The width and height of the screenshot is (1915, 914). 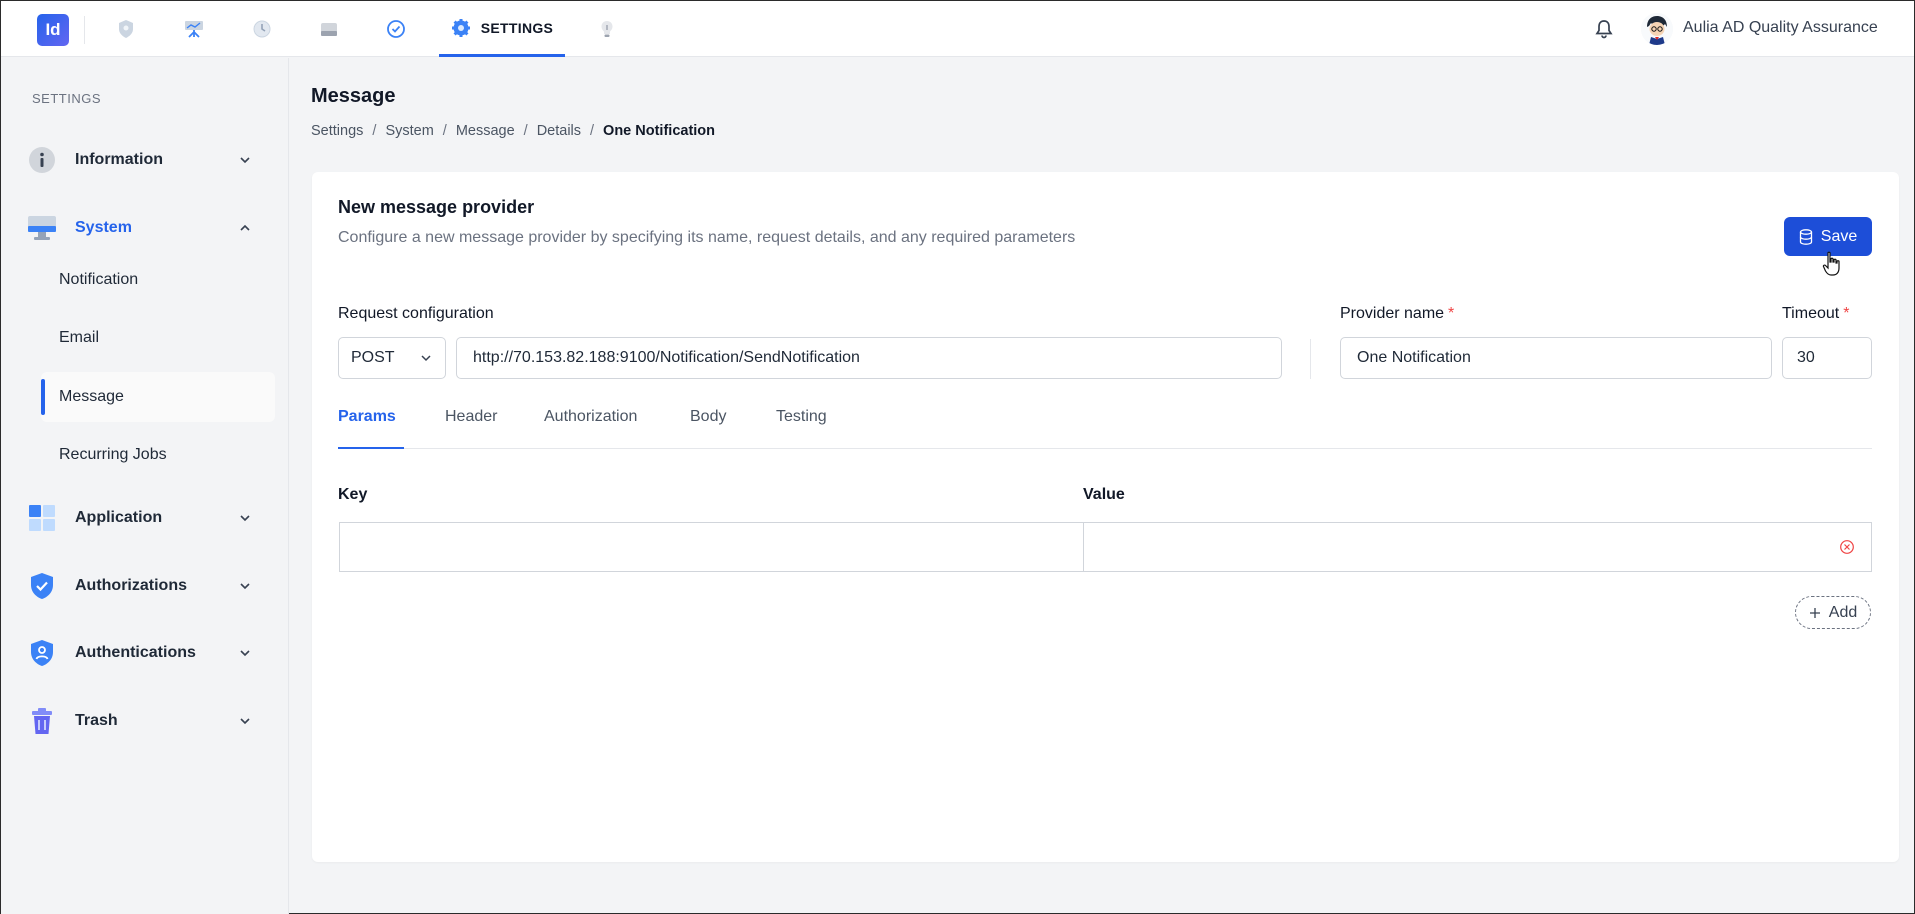 What do you see at coordinates (371, 426) in the screenshot?
I see `tab-params: Params` at bounding box center [371, 426].